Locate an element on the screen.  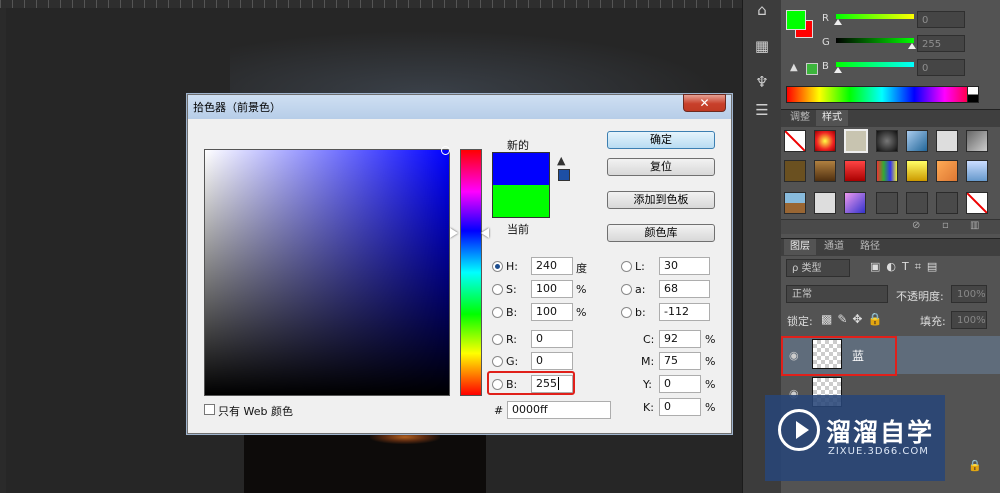
color-b-thumb is located at coordinates (838, 70).